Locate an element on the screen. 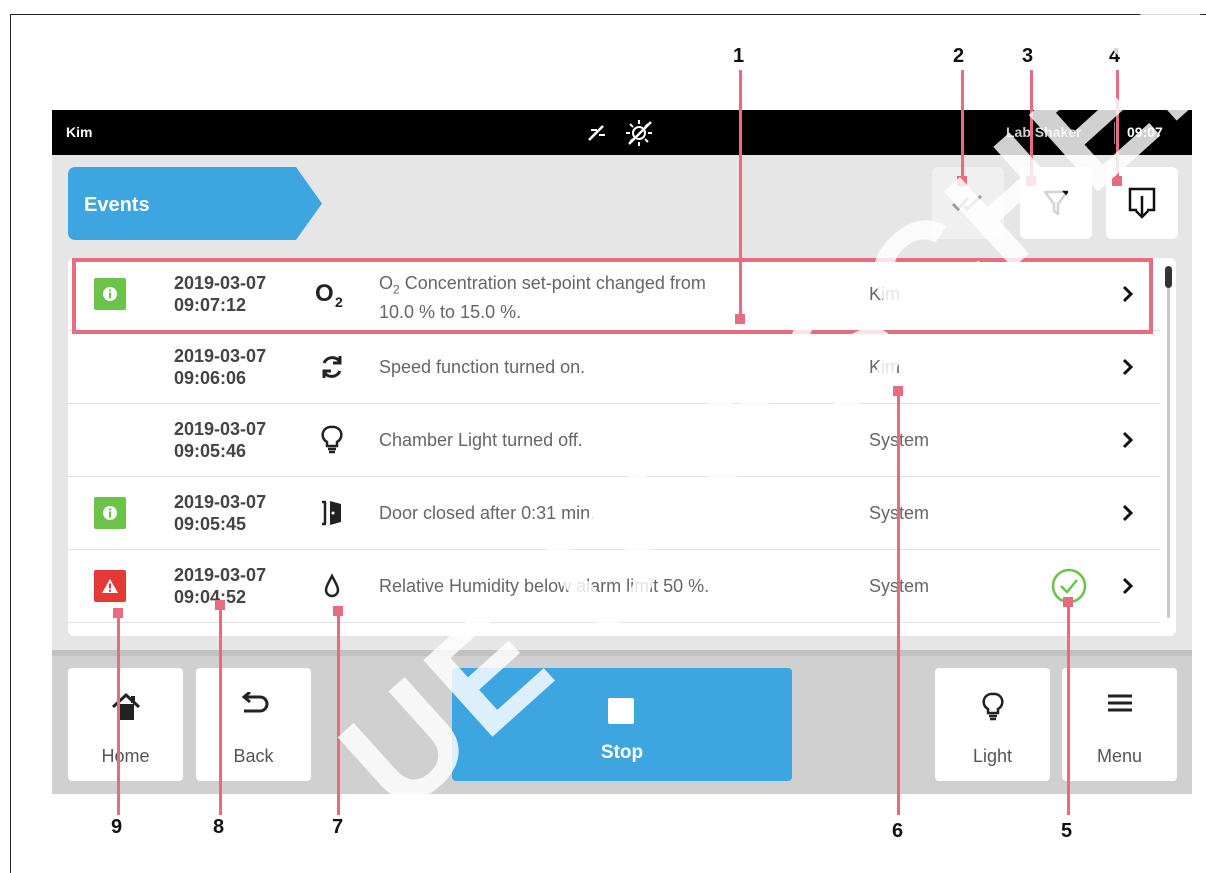 Image resolution: width=1206 pixels, height=873 pixels. alarm-badge is located at coordinates (110, 586).